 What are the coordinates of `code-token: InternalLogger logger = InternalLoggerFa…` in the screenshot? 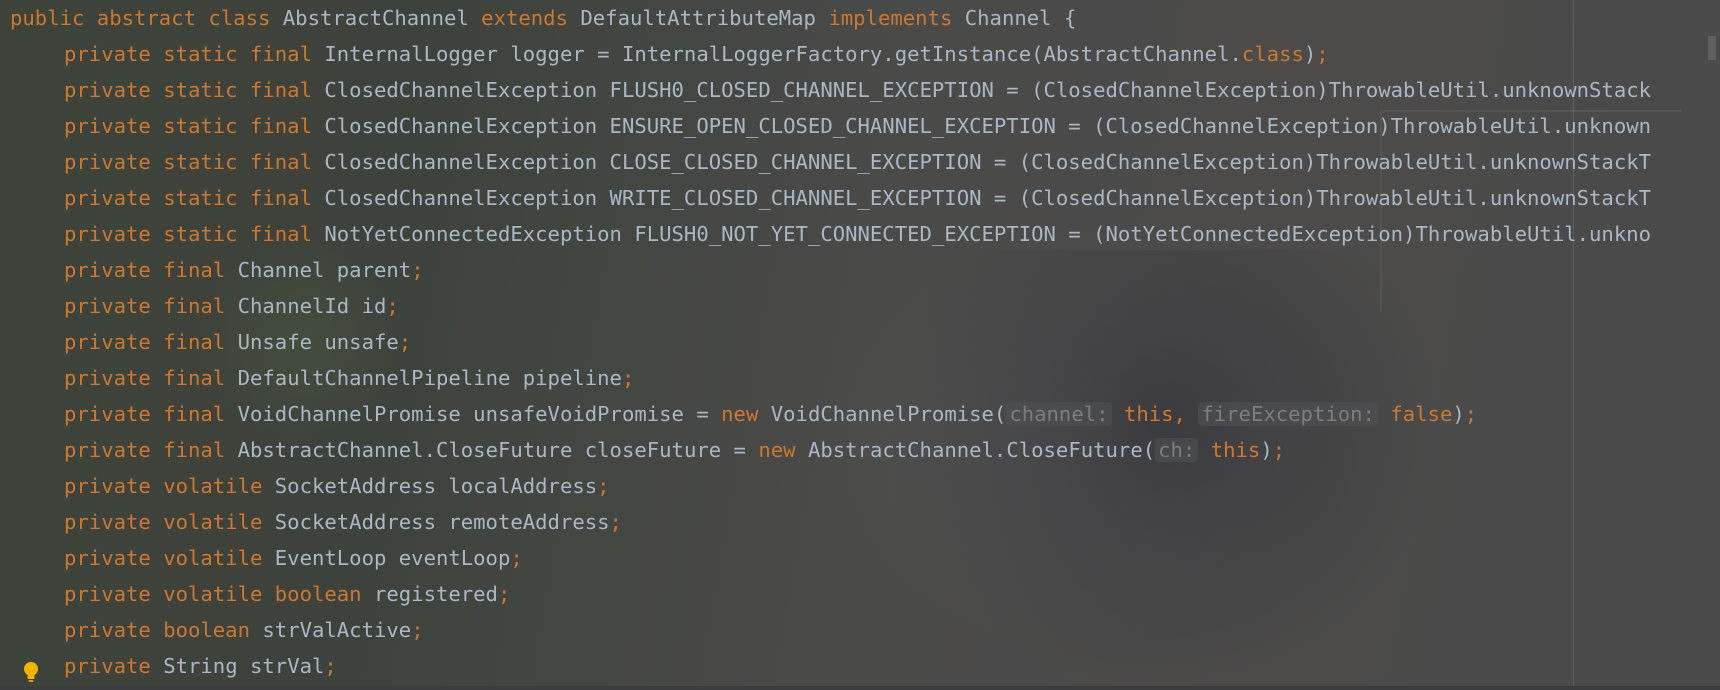 It's located at (783, 54).